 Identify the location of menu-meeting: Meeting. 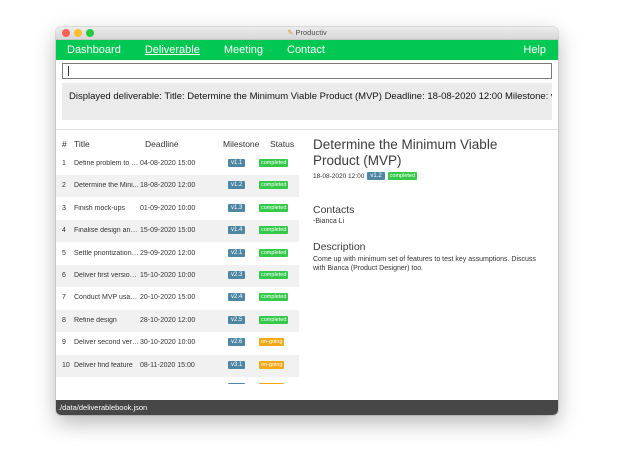
(243, 50).